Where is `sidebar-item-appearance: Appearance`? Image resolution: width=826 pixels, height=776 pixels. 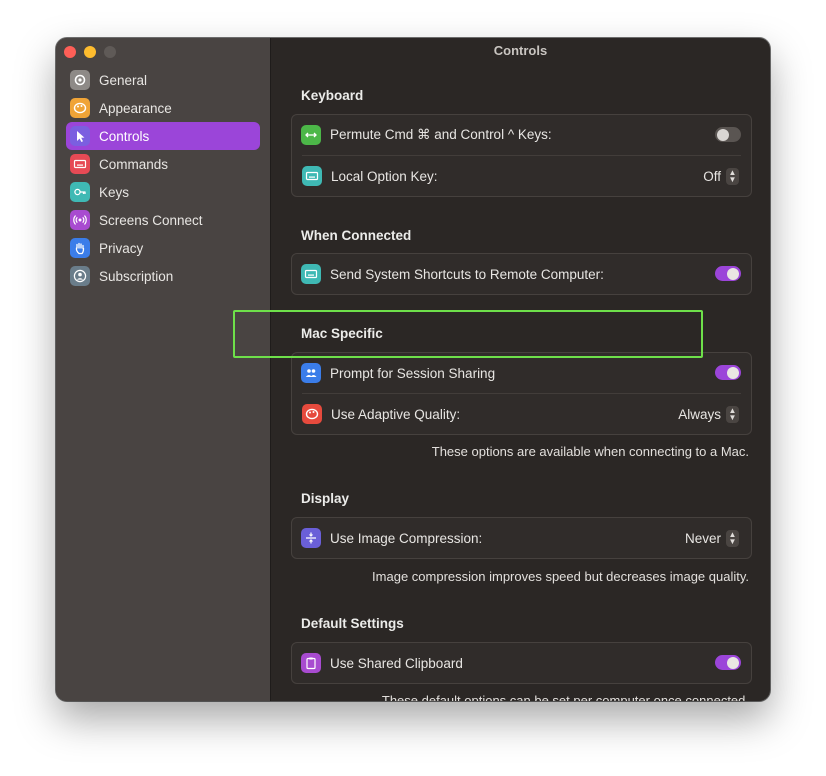
sidebar-item-appearance: Appearance is located at coordinates (163, 108).